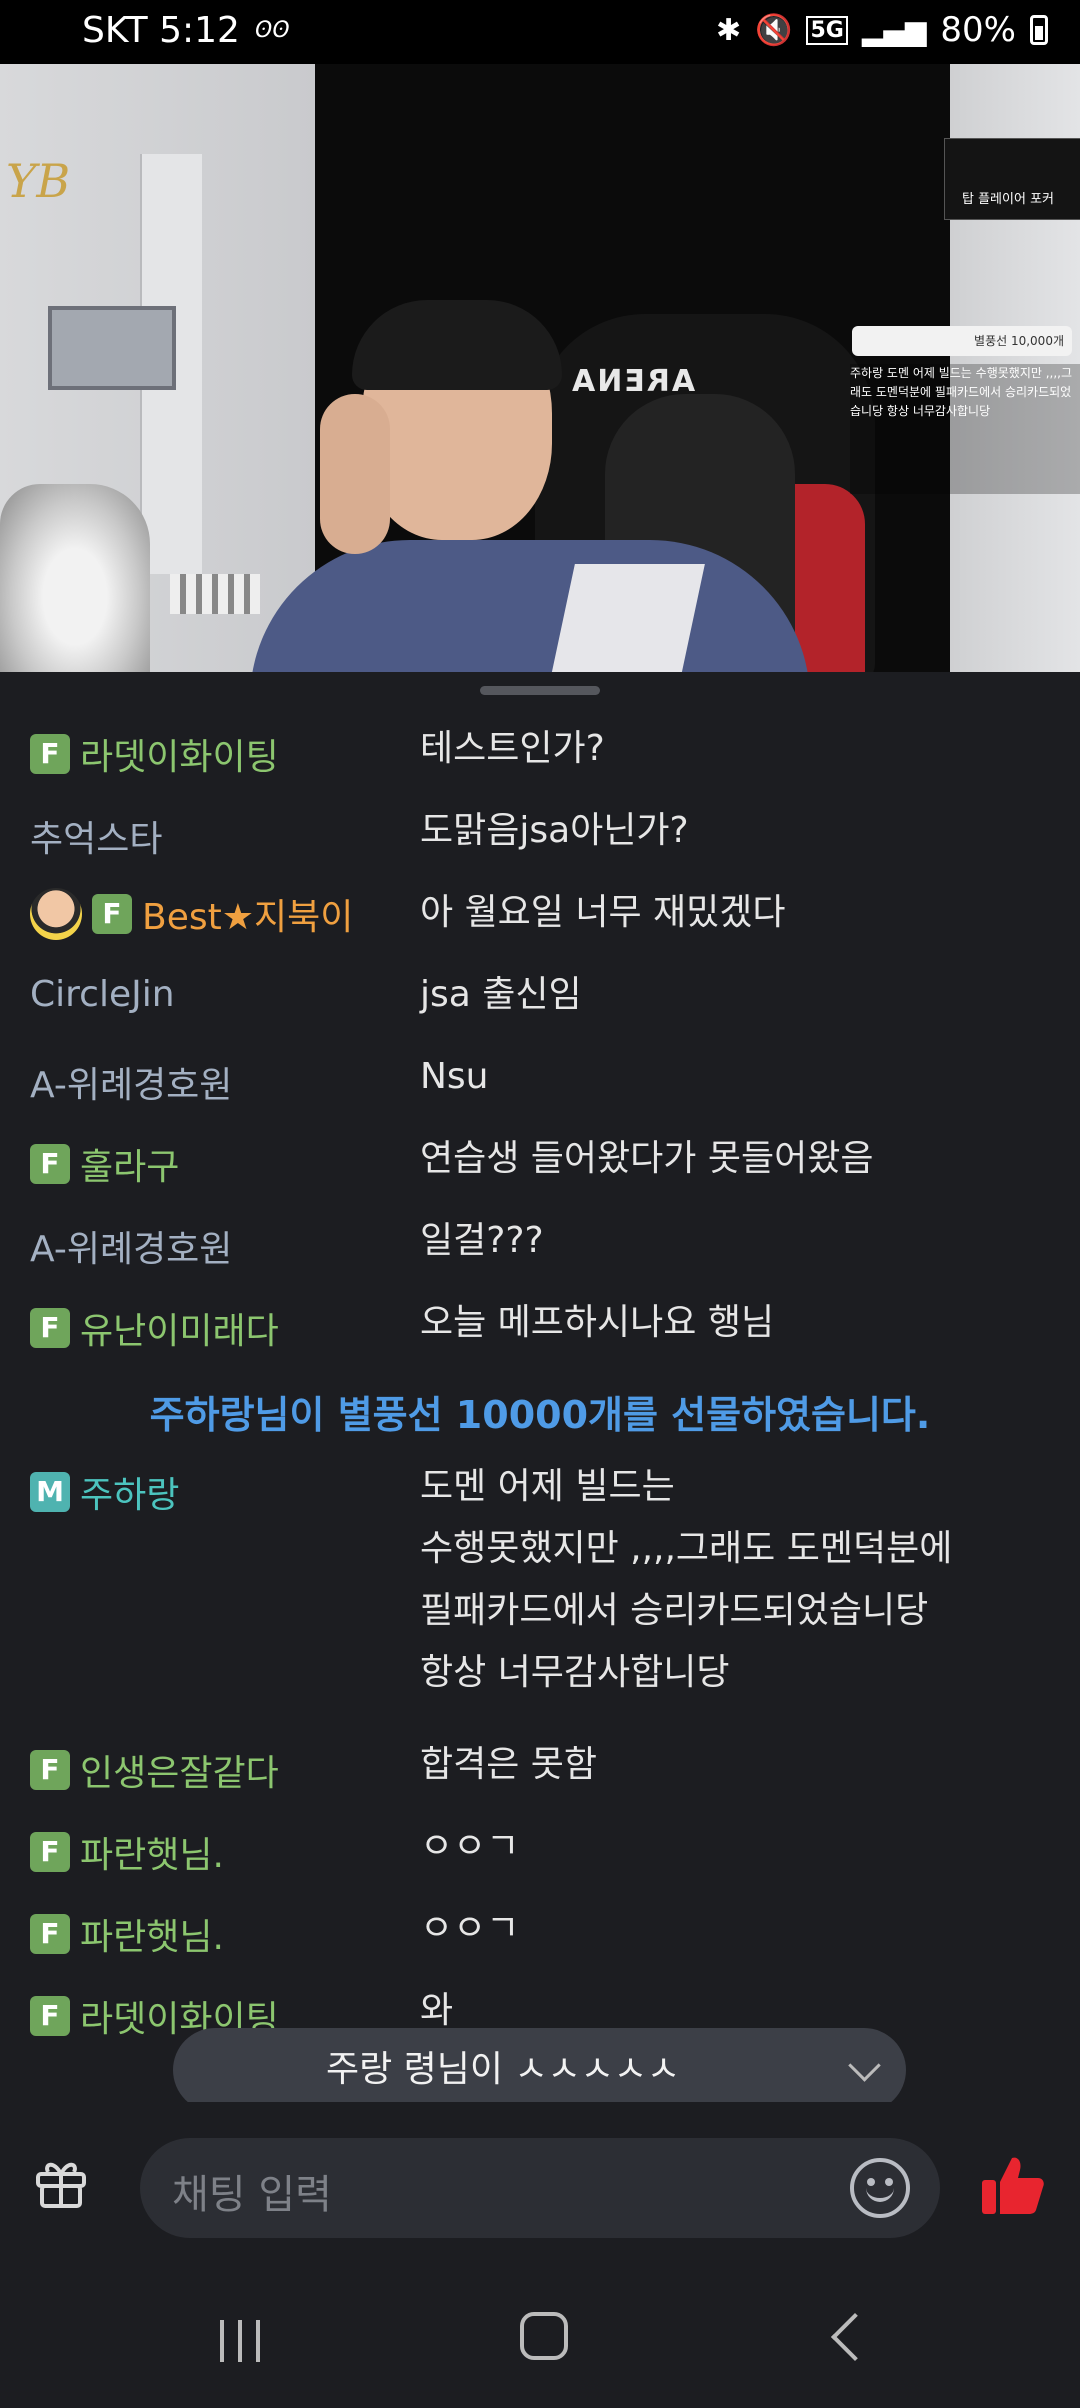  Describe the element at coordinates (50, 1492) in the screenshot. I see `manager-badge-icon: M` at that location.